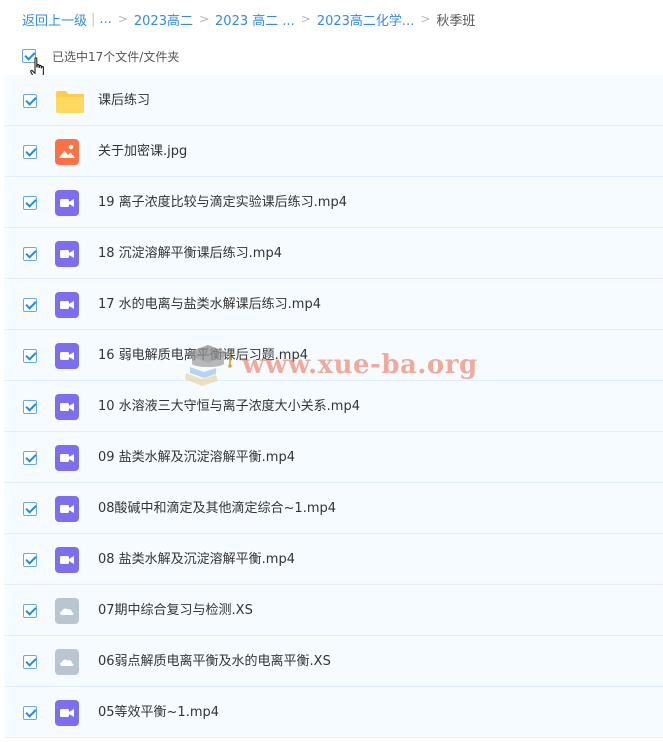 Image resolution: width=663 pixels, height=742 pixels. Describe the element at coordinates (209, 304) in the screenshot. I see `file-name: 17 水的电离与盐类水解课后练习.mp4` at that location.